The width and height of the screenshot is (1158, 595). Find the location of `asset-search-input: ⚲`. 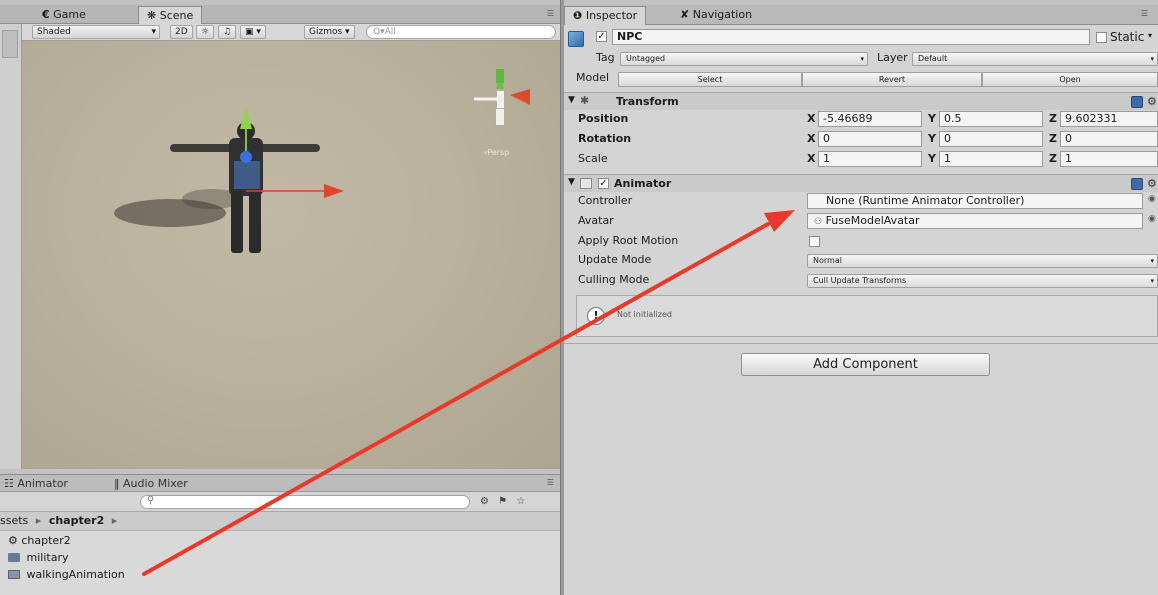

asset-search-input: ⚲ is located at coordinates (305, 502).